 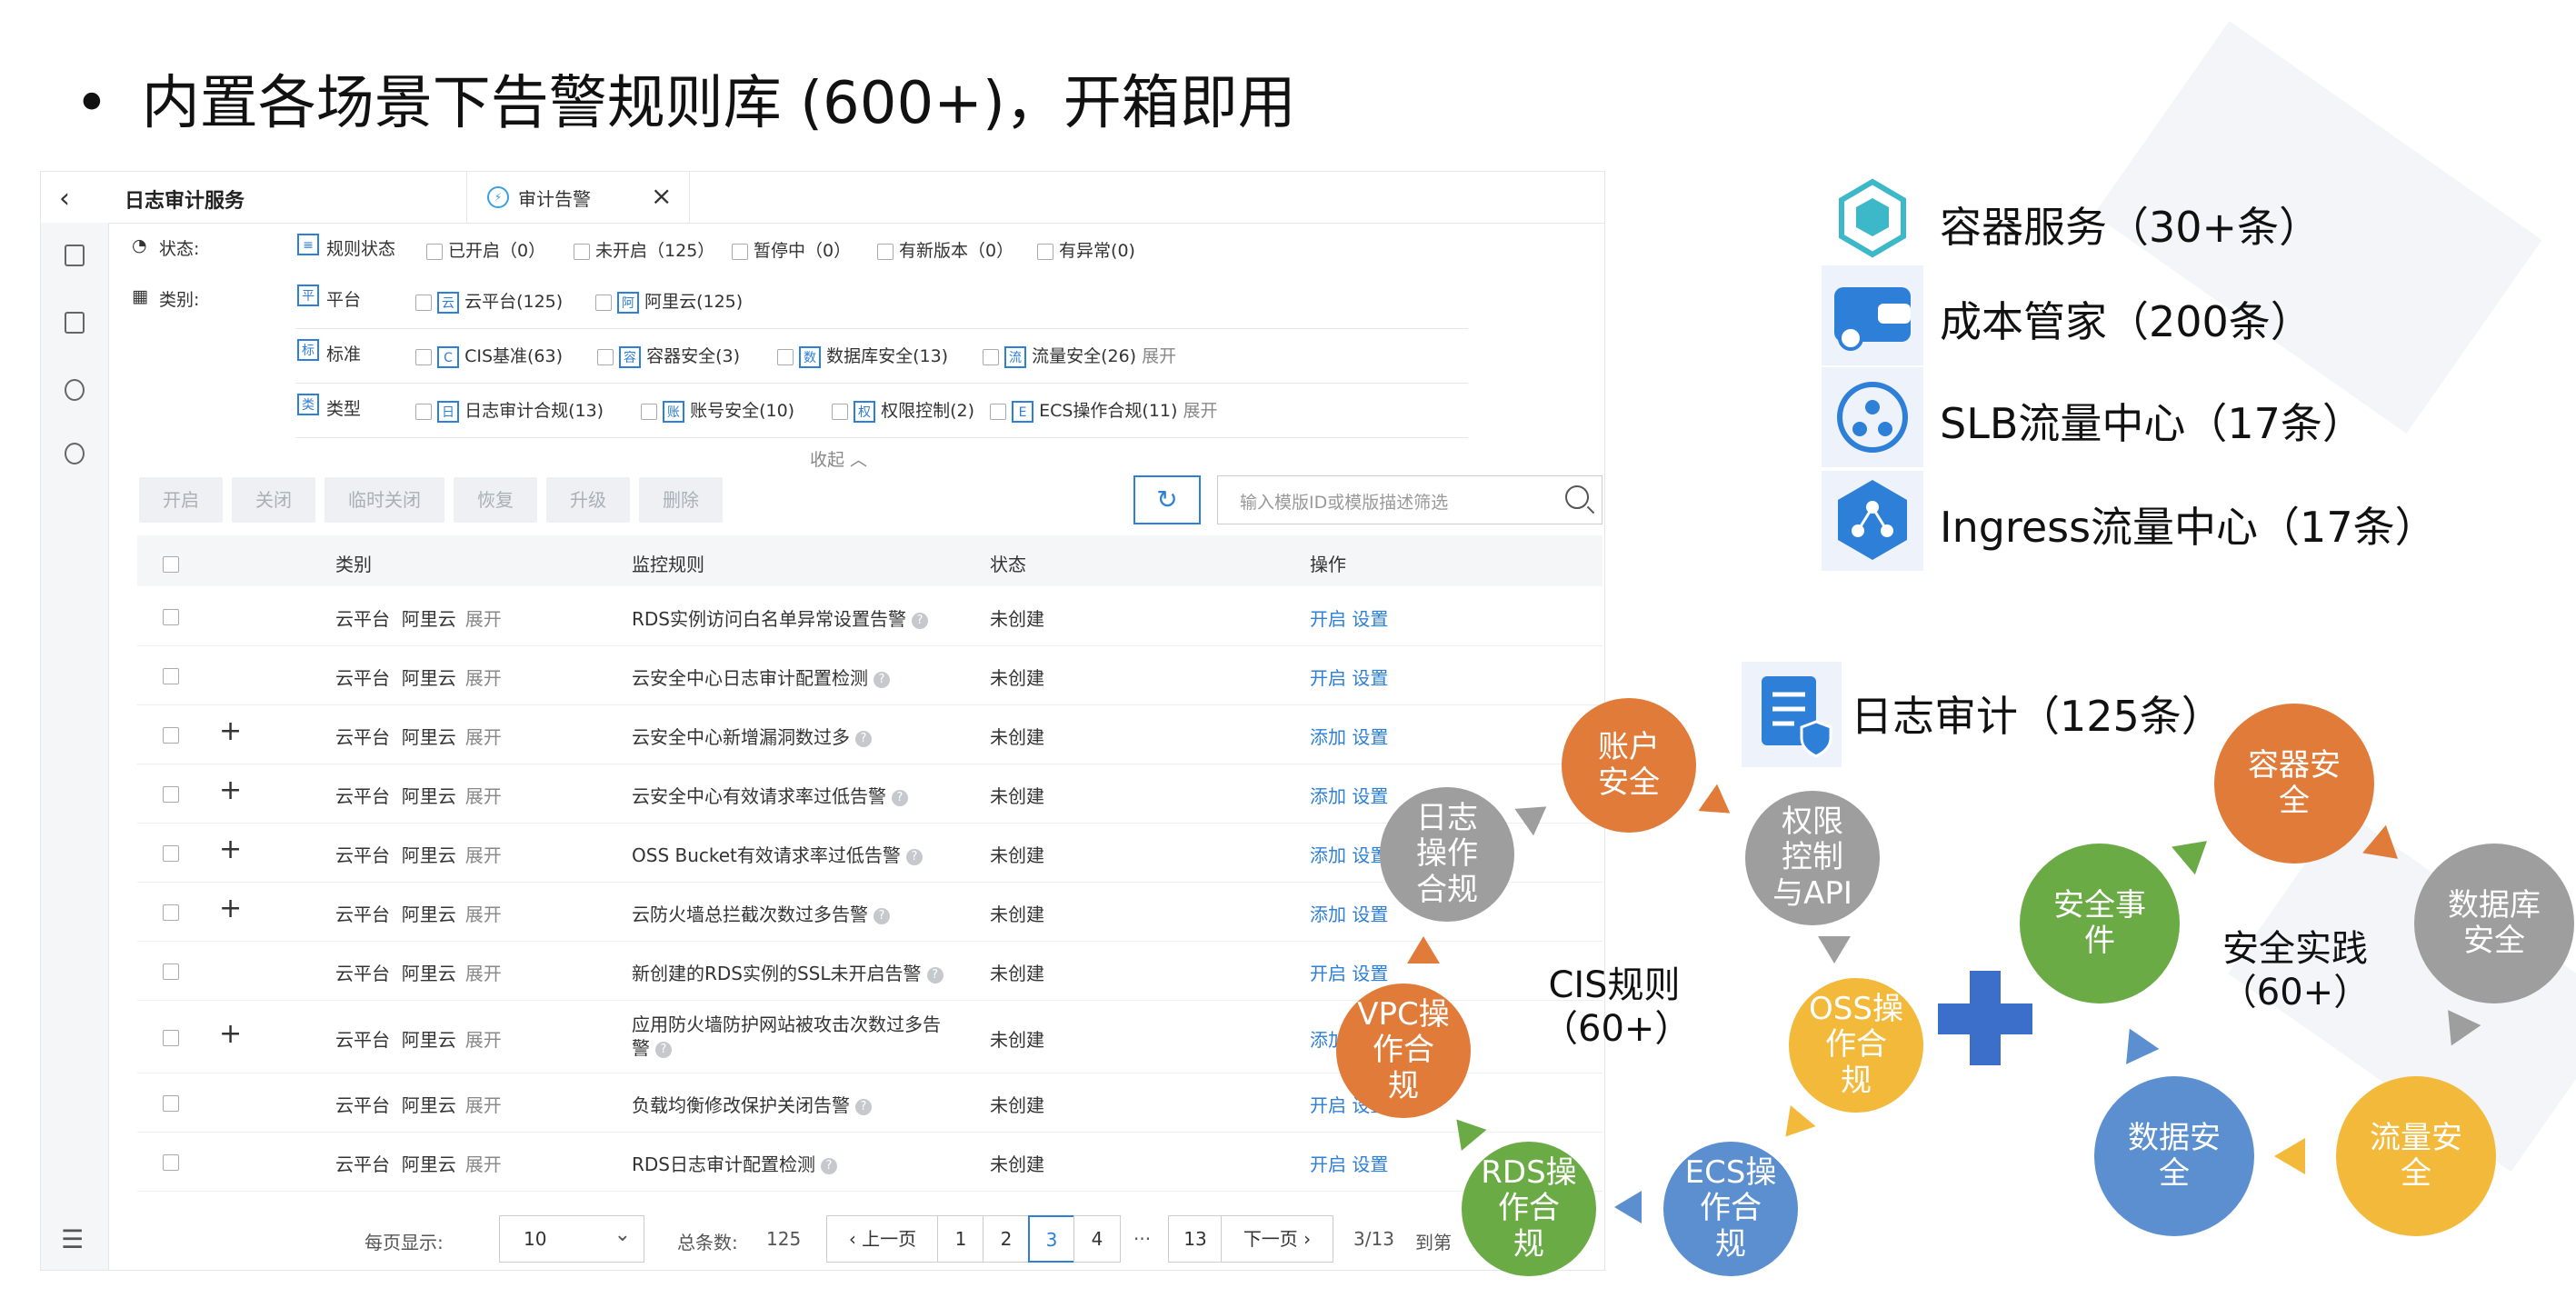 What do you see at coordinates (489, 301) in the screenshot?
I see `platform-option: 云 云平台(125)` at bounding box center [489, 301].